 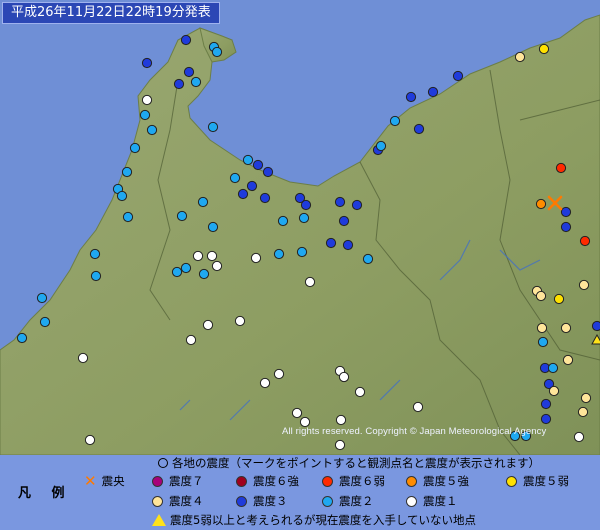 I want to click on legend-item-7: 震度７, so click(x=178, y=481).